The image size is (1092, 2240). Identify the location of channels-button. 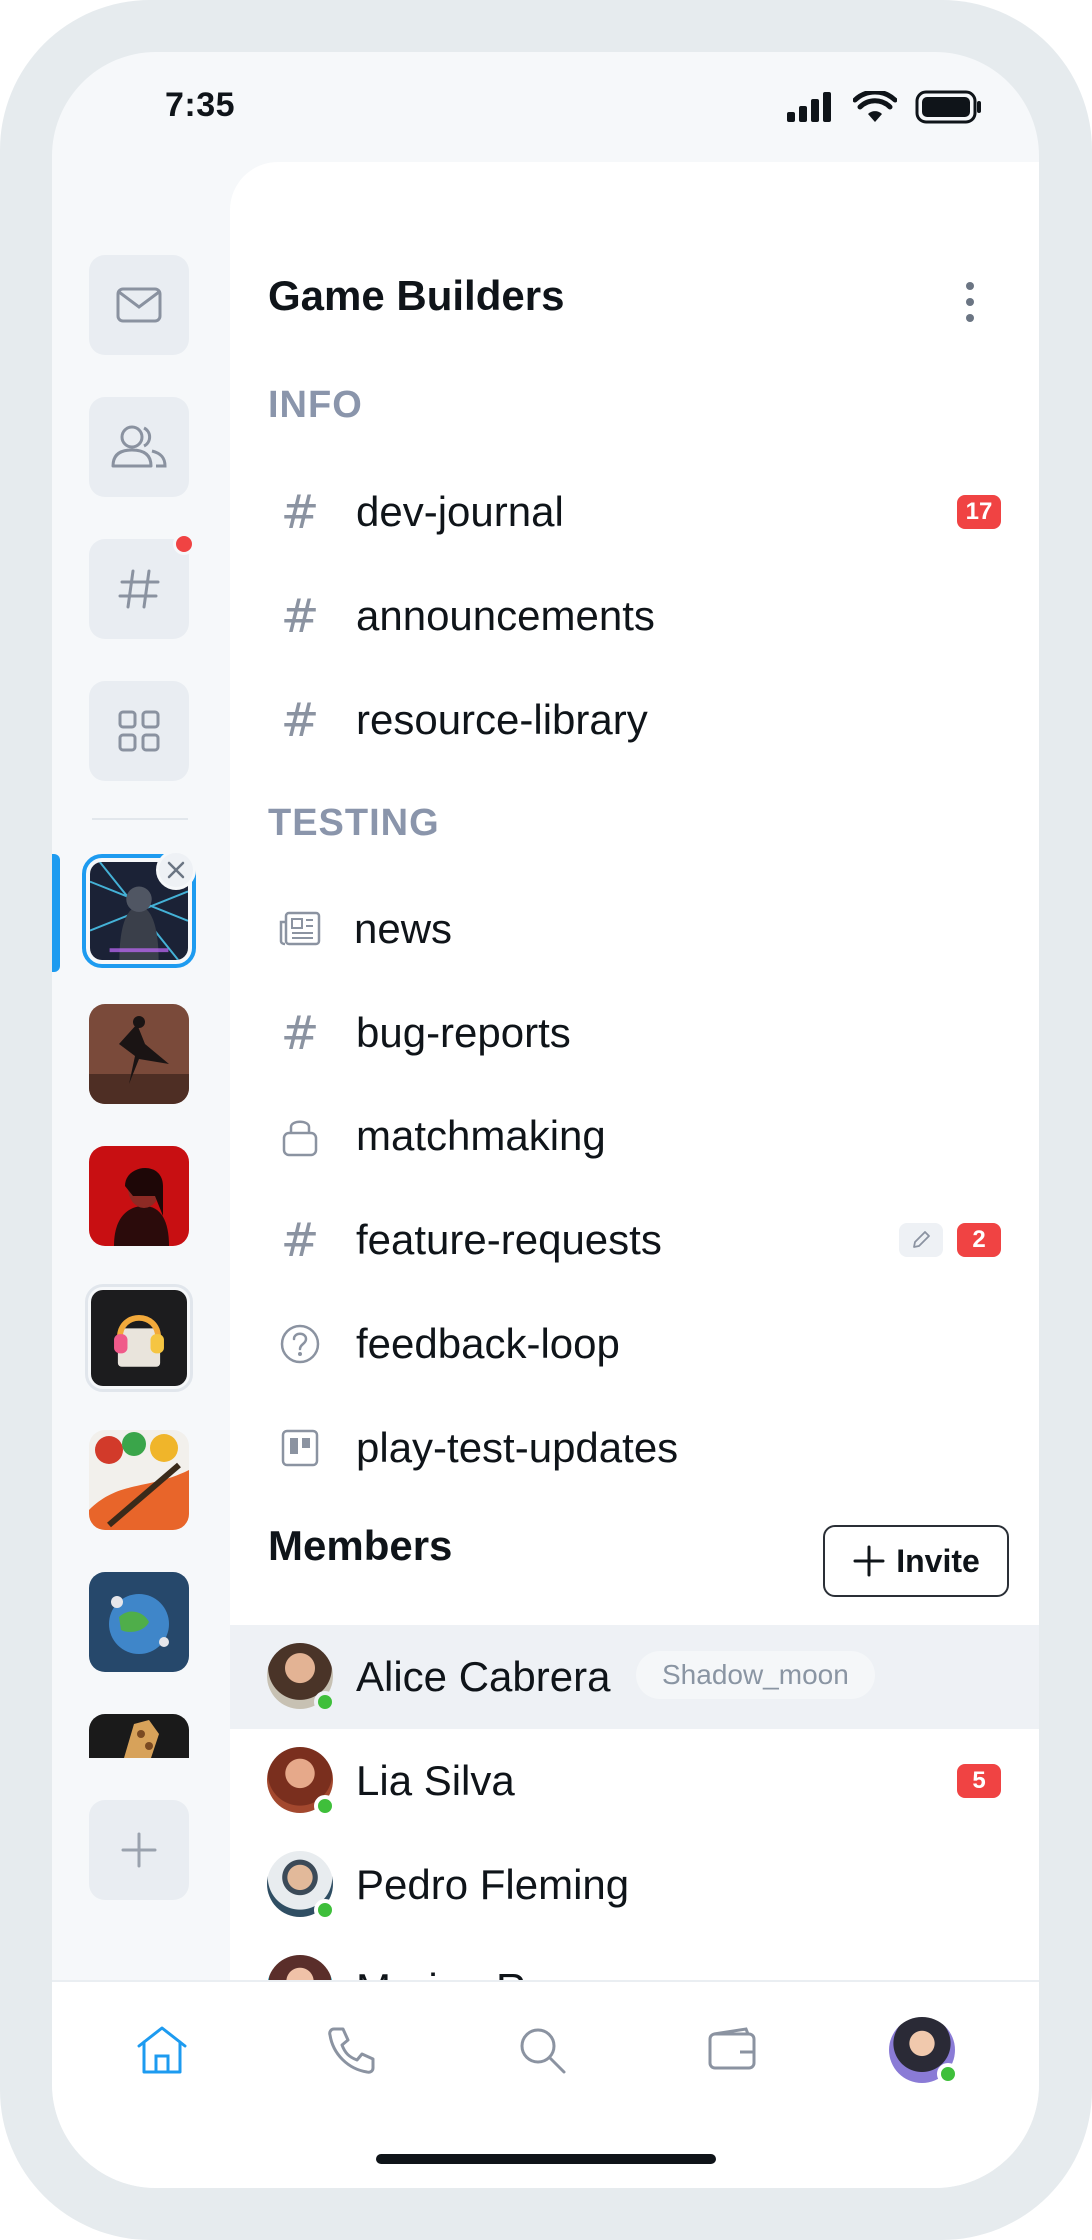
(142, 586).